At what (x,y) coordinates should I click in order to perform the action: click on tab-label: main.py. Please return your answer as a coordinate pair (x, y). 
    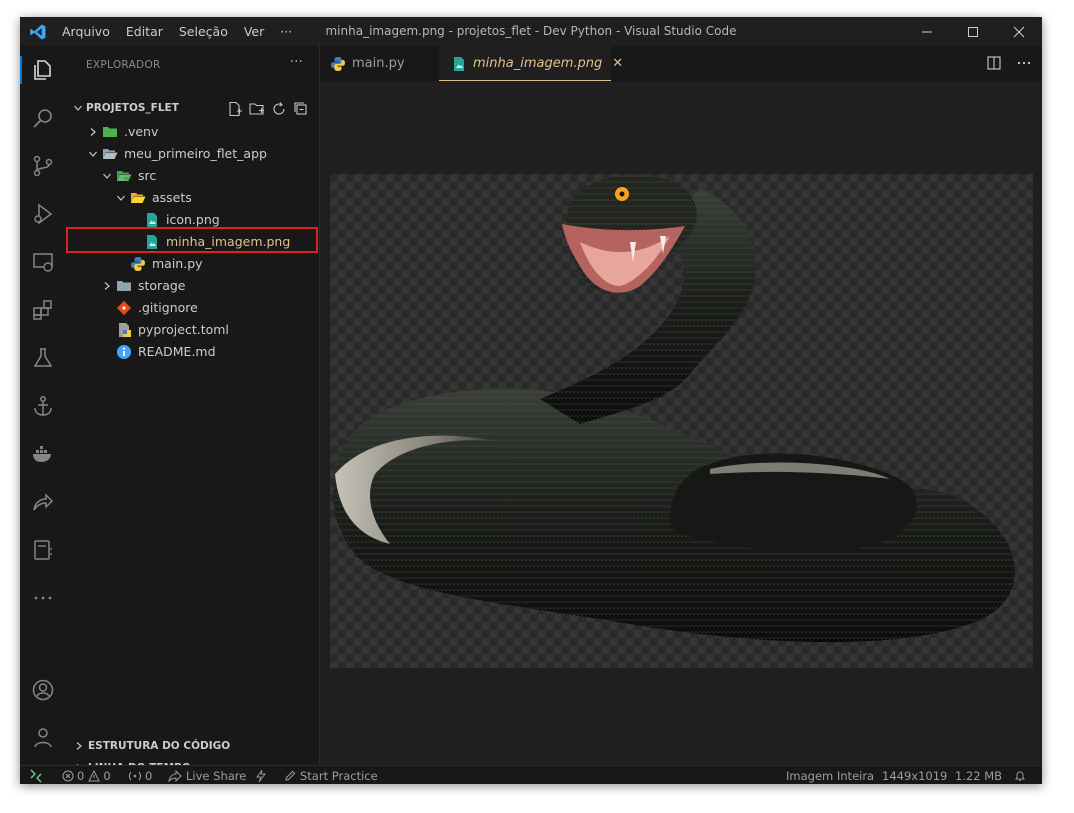
    Looking at the image, I should click on (378, 63).